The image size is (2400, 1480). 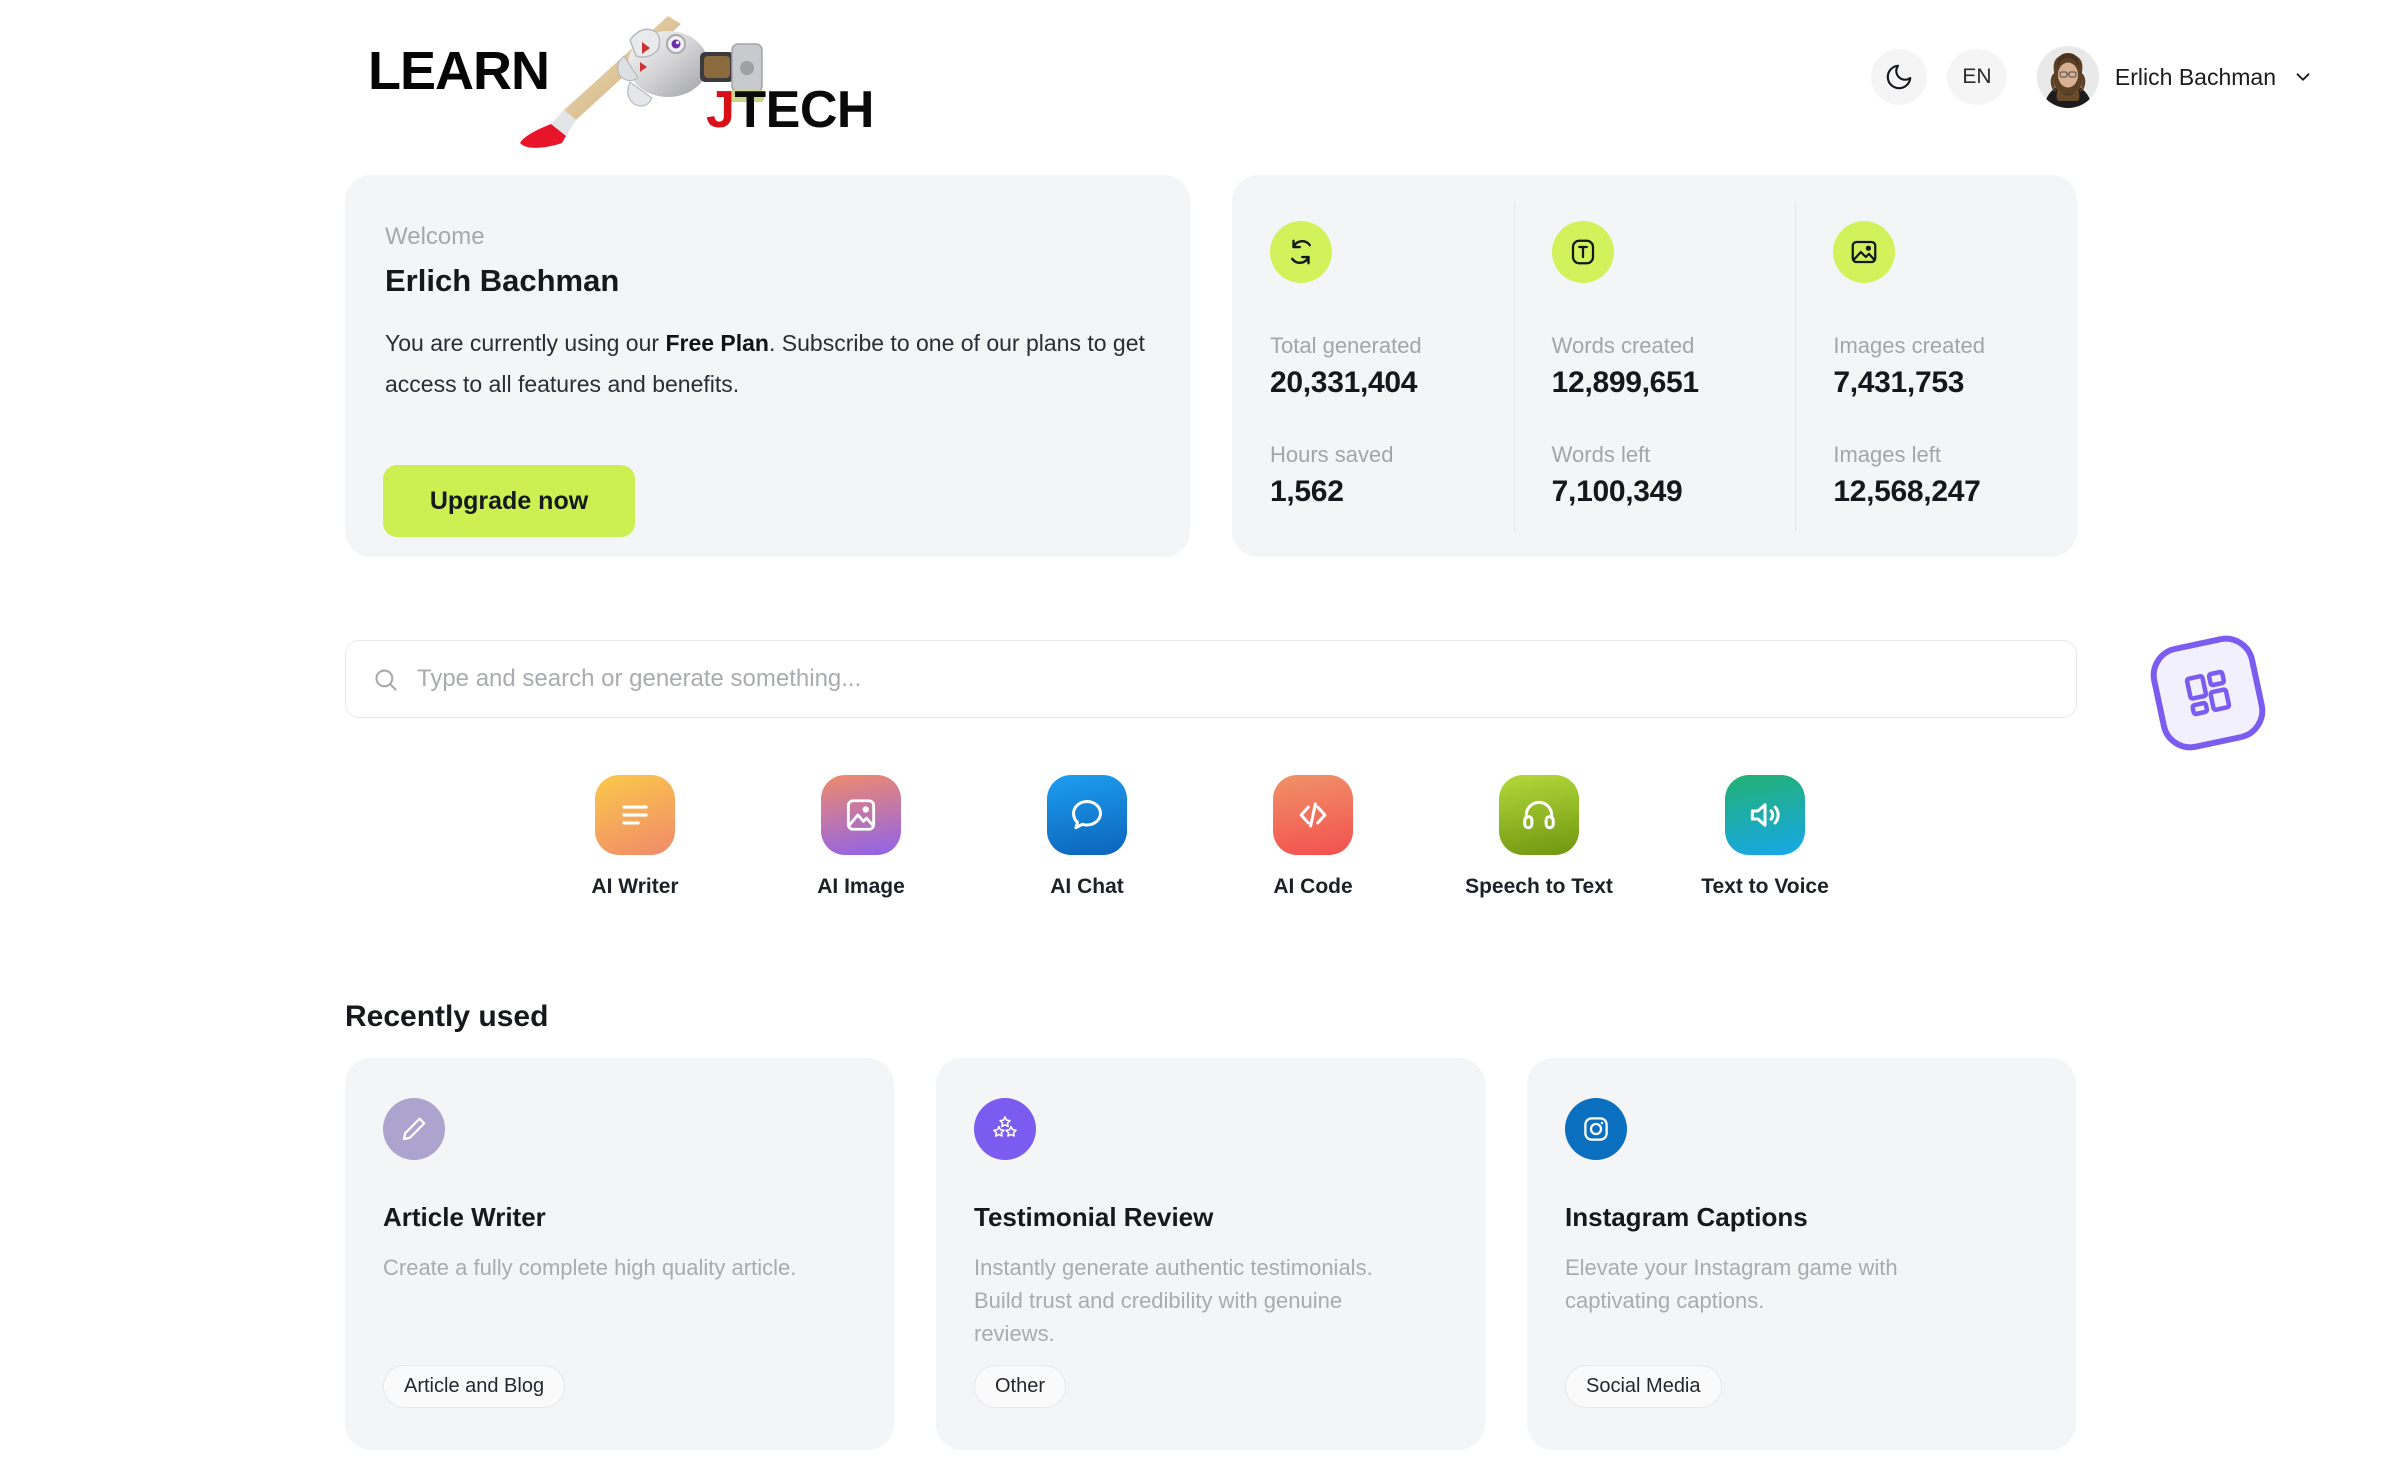 What do you see at coordinates (435, 236) in the screenshot?
I see `welcome-label: Welcome` at bounding box center [435, 236].